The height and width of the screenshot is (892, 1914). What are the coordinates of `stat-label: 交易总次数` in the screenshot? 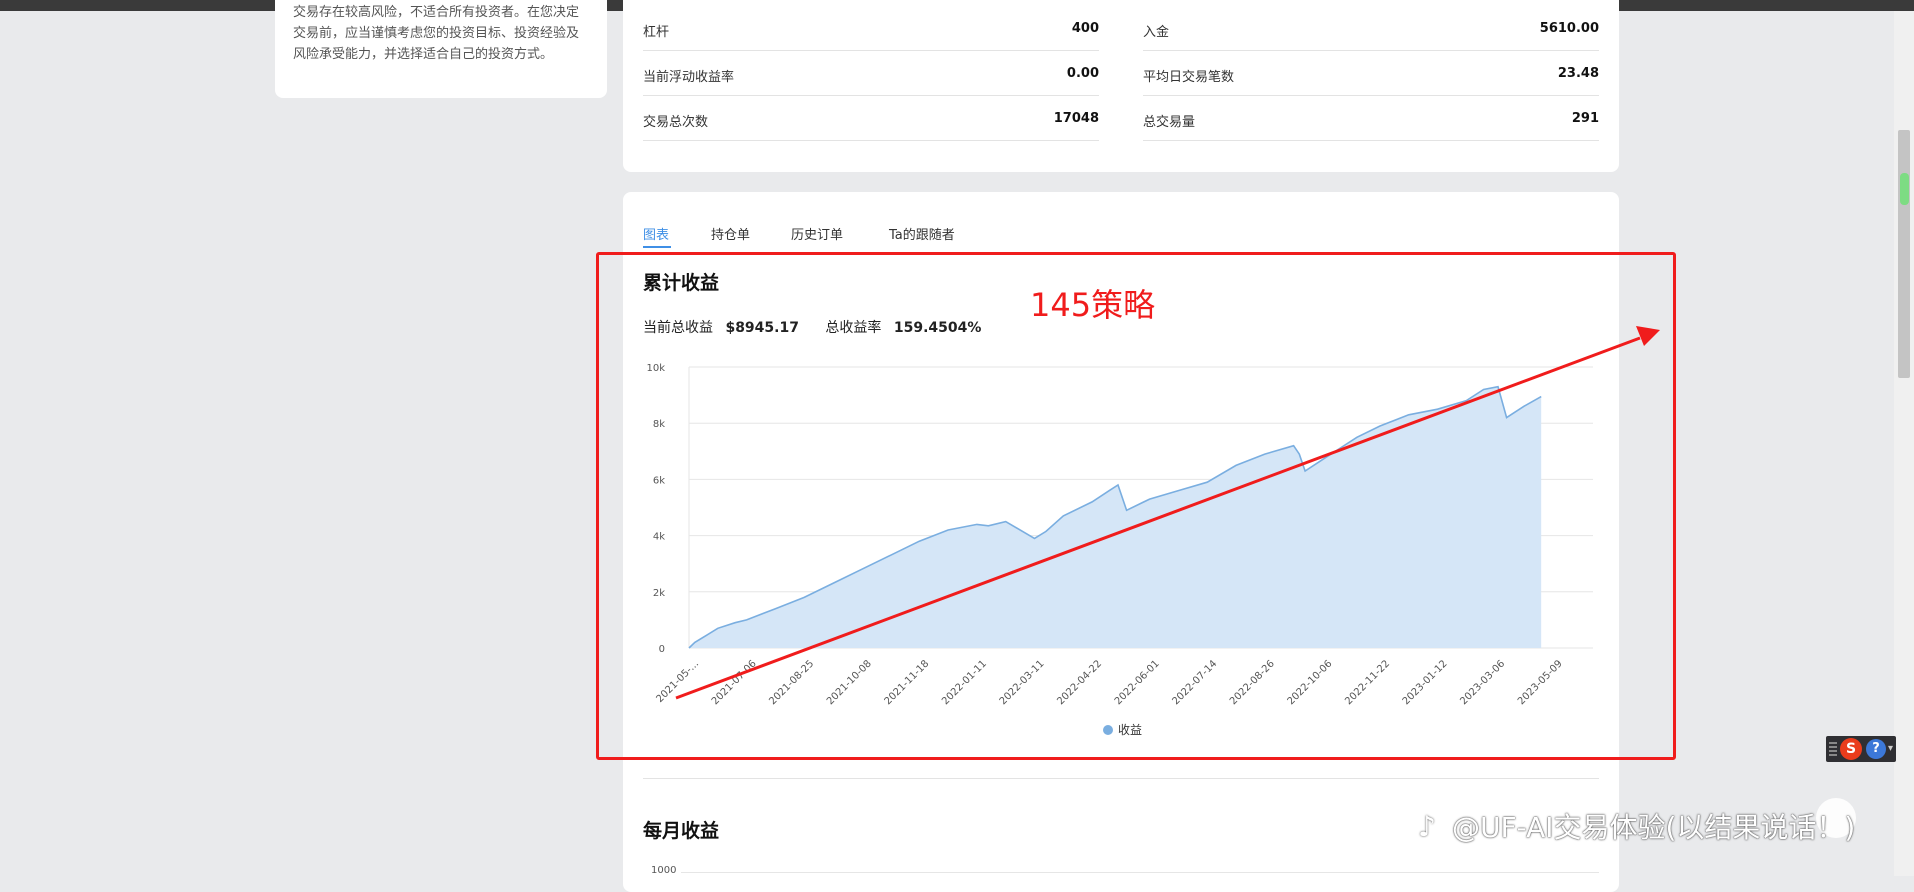 It's located at (676, 122).